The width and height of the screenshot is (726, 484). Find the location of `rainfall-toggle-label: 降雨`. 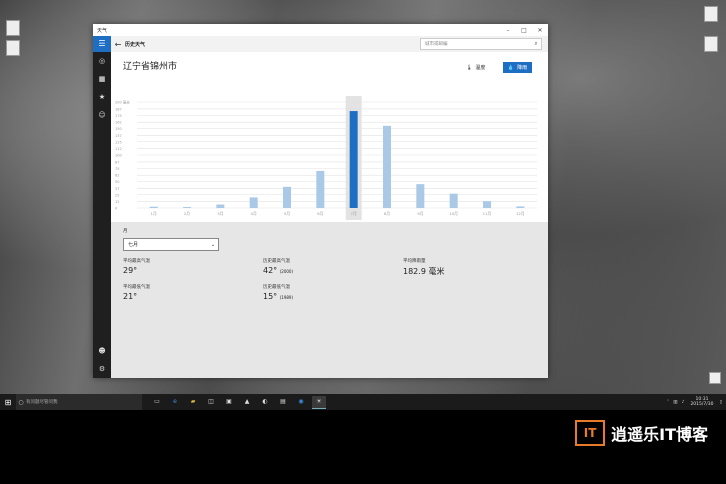

rainfall-toggle-label: 降雨 is located at coordinates (522, 68).